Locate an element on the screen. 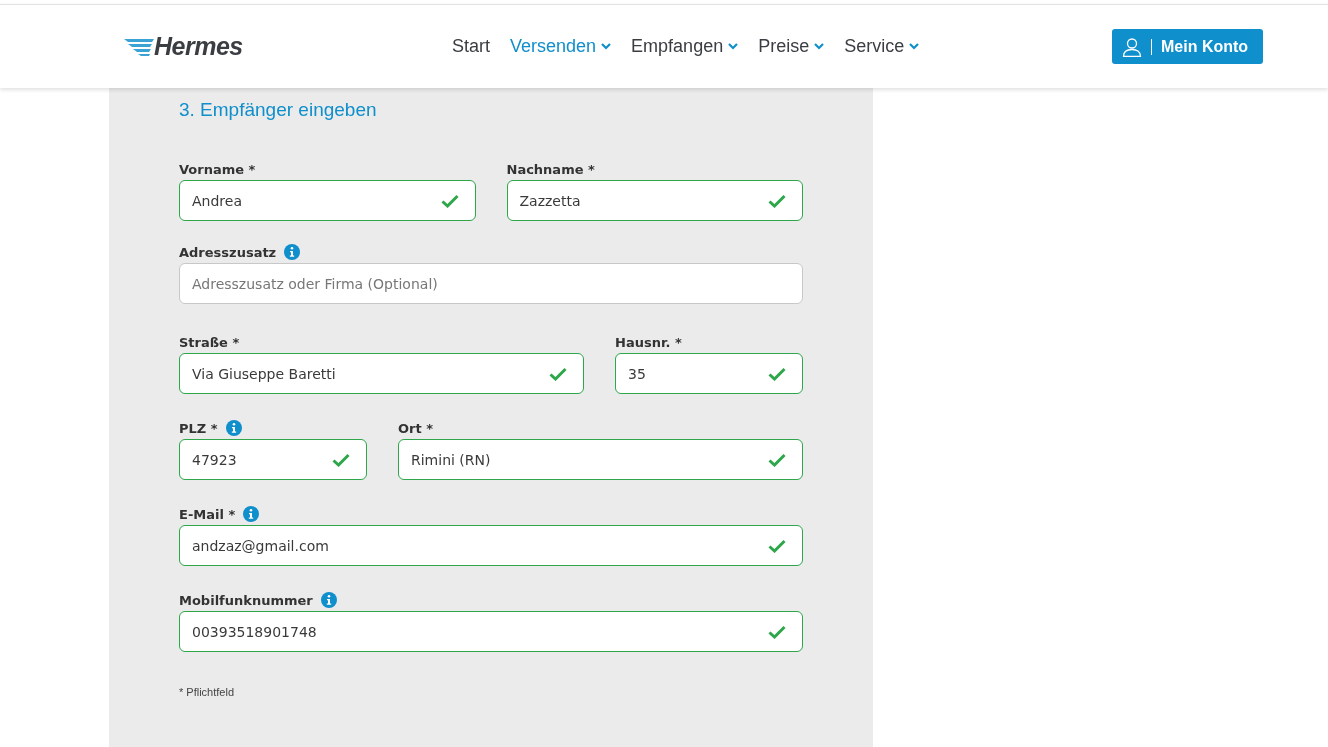  nav-link: Empfangen is located at coordinates (685, 46).